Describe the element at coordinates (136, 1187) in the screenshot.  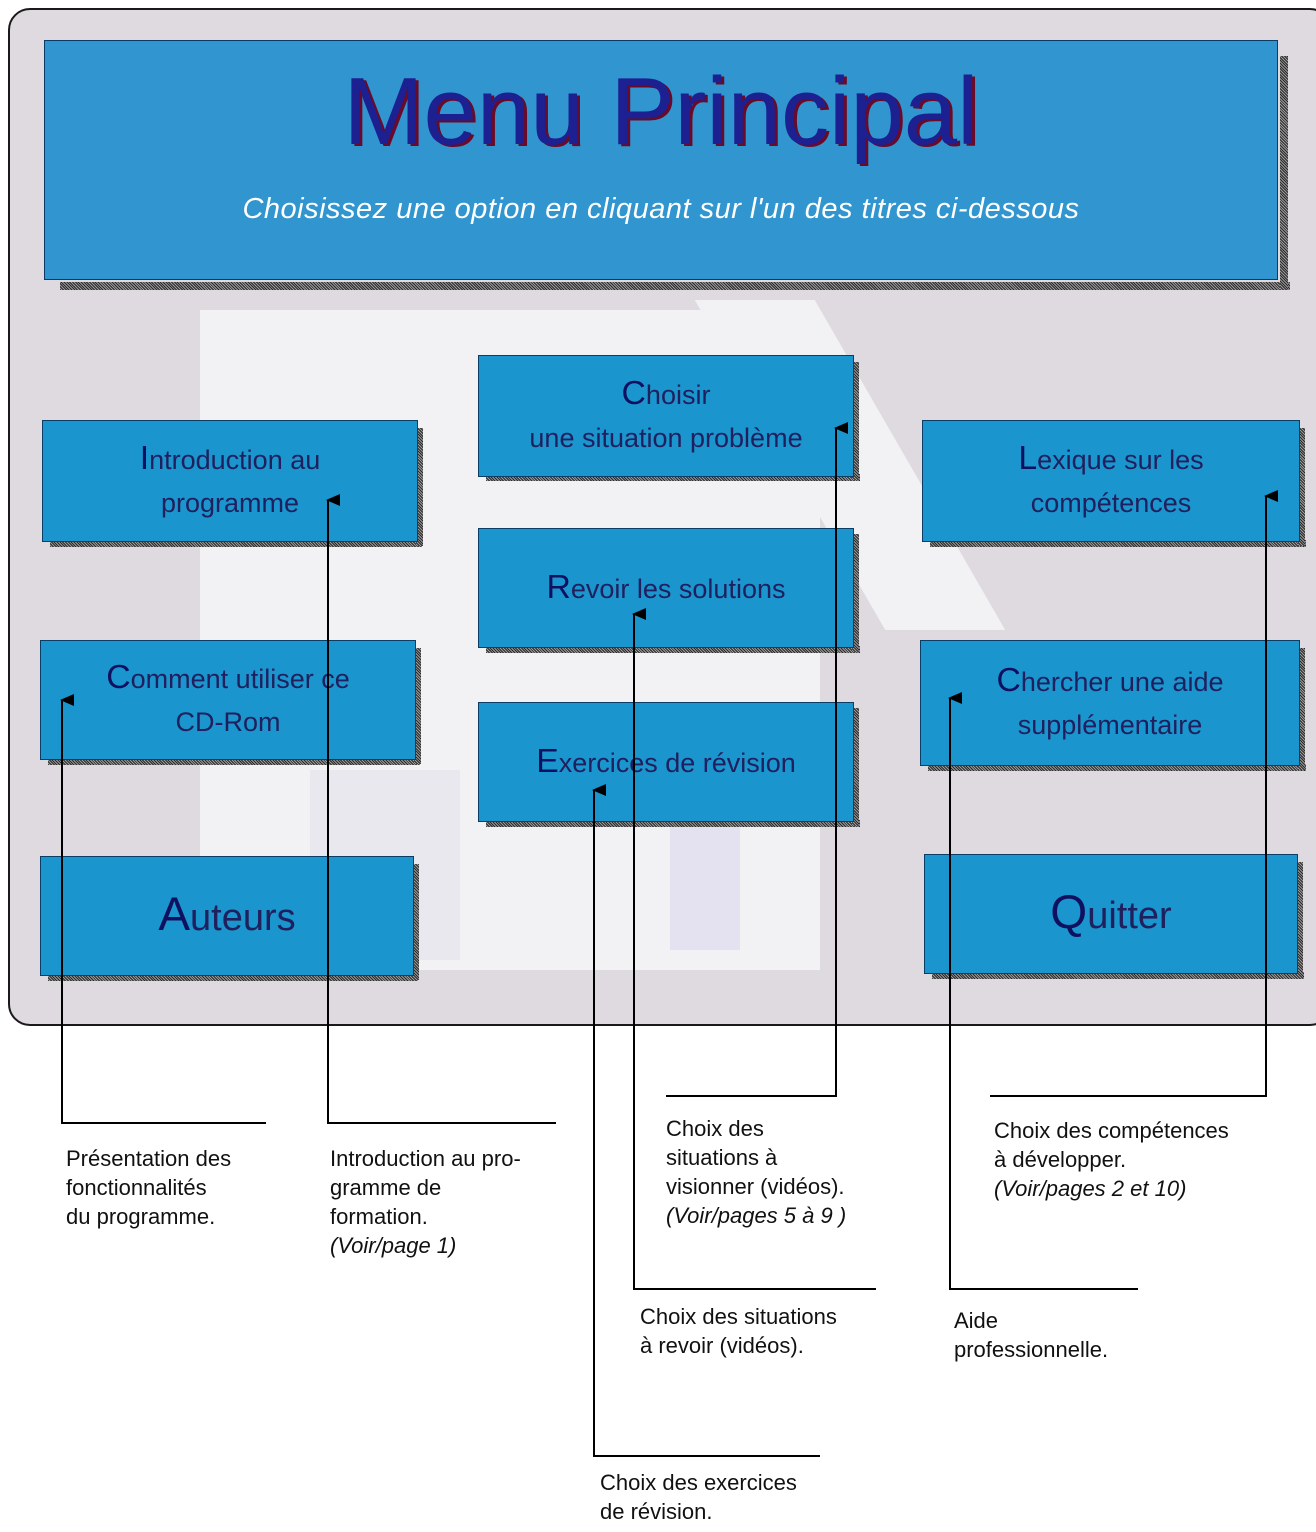
I see `annotation-line: fonctionnalités` at that location.